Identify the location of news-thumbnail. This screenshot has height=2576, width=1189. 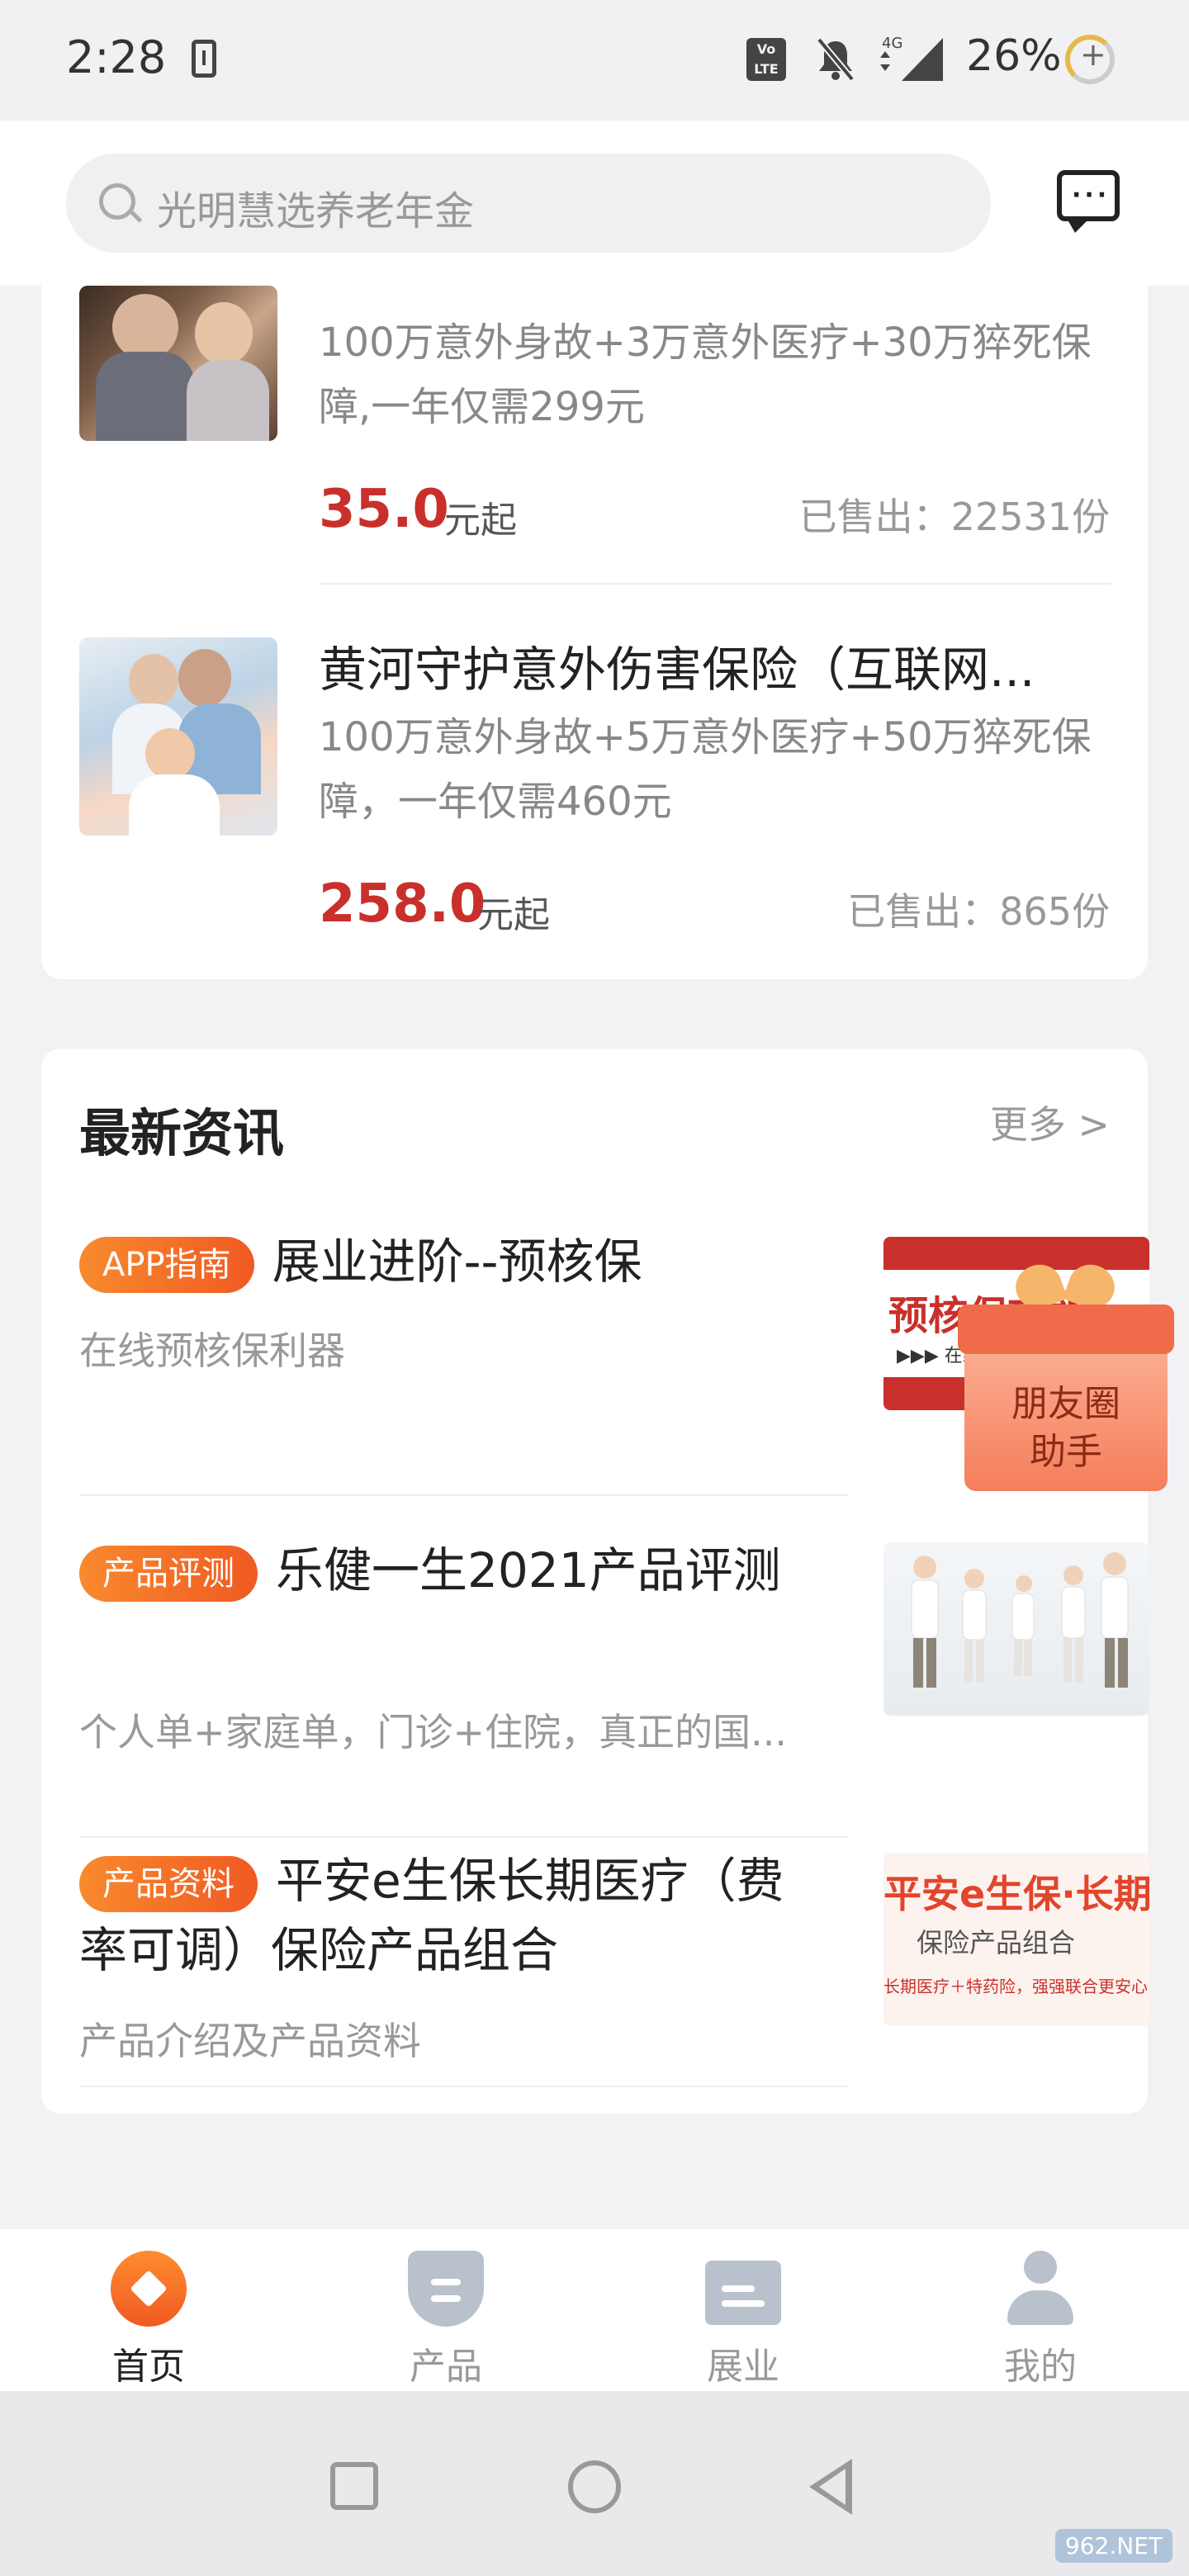
(1016, 1629).